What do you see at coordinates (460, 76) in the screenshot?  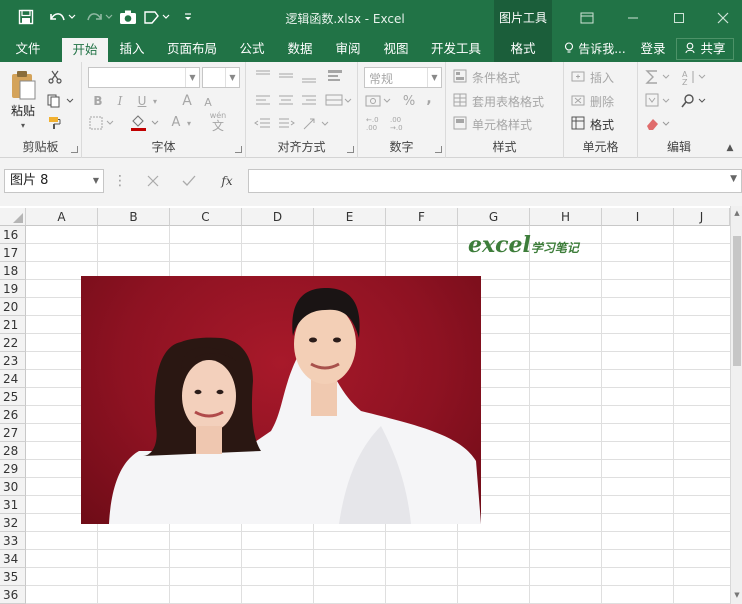 I see `conditional-format-icon` at bounding box center [460, 76].